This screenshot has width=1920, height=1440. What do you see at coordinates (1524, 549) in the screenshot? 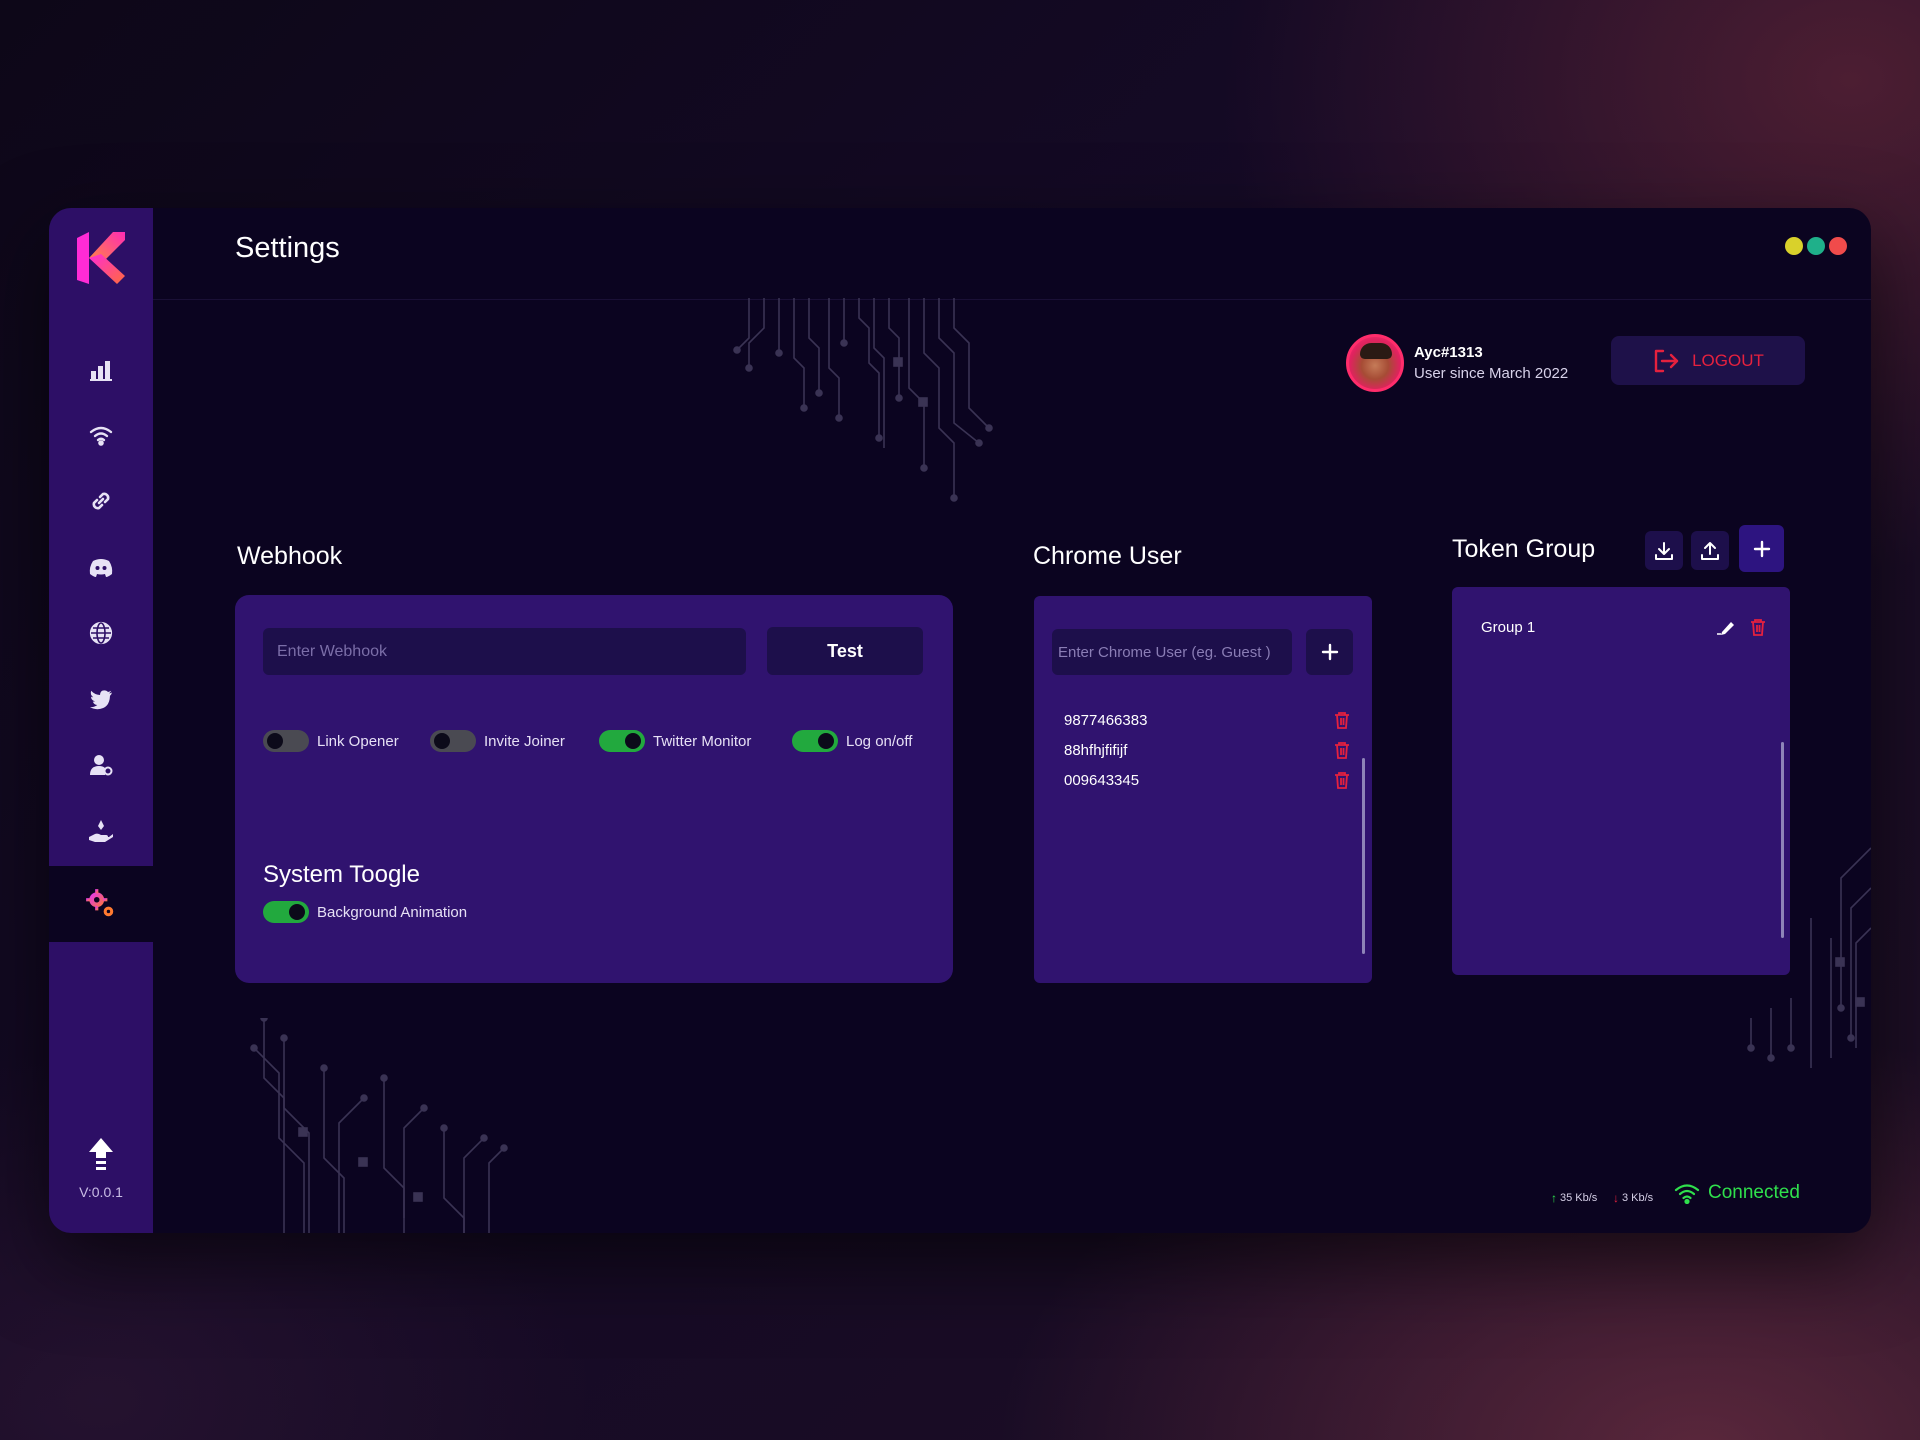
I see `token-group-title: Token Group` at bounding box center [1524, 549].